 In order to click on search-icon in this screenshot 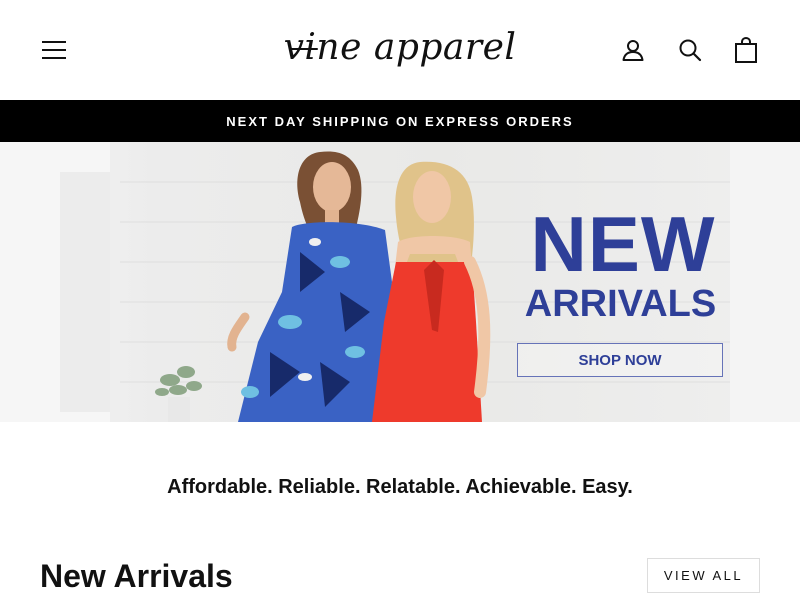, I will do `click(690, 50)`.